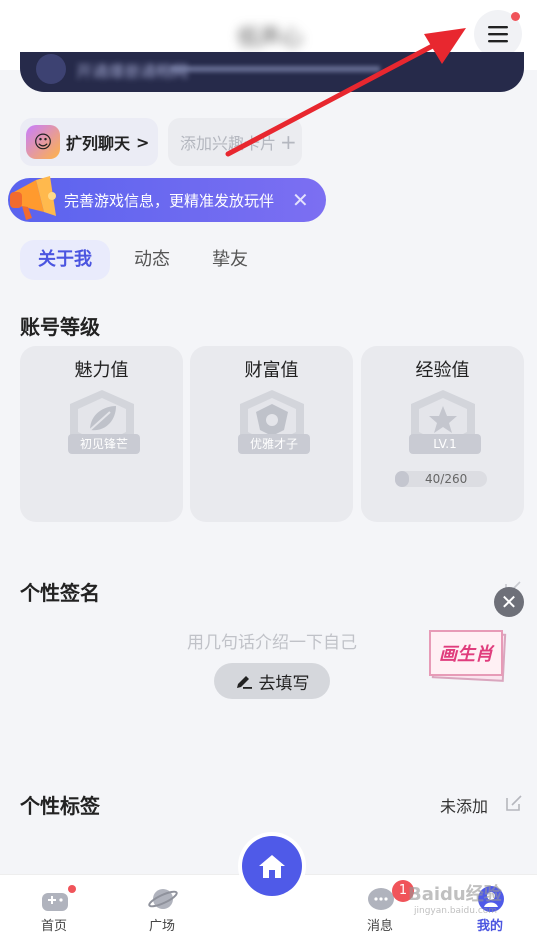  I want to click on shield-badge-icon, so click(272, 421).